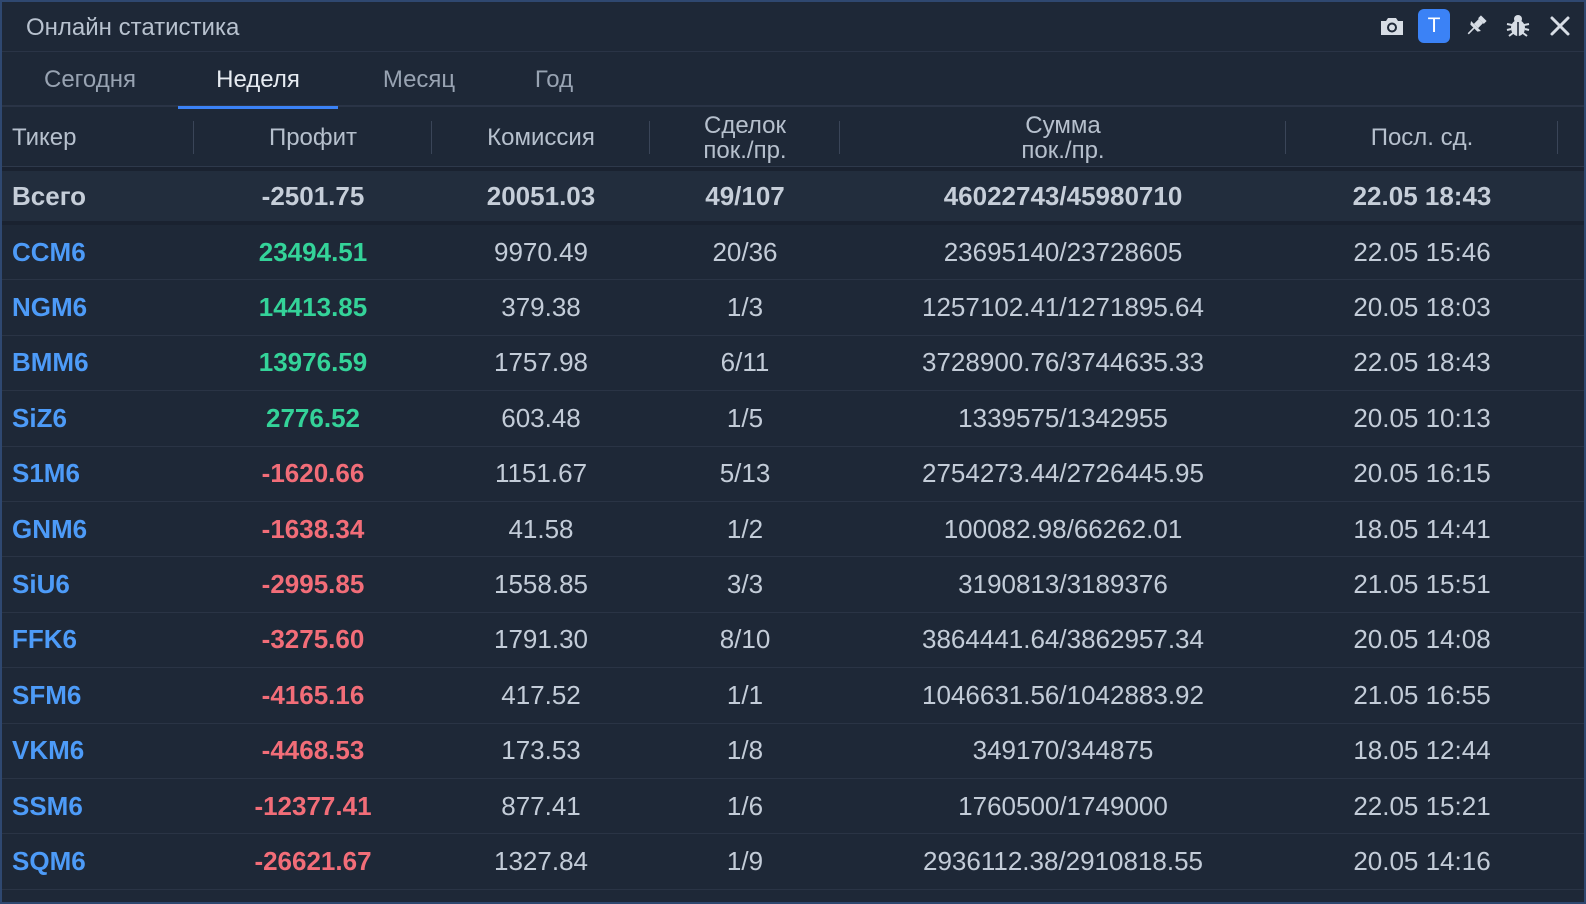  I want to click on tab-today: Сегодня, so click(90, 80).